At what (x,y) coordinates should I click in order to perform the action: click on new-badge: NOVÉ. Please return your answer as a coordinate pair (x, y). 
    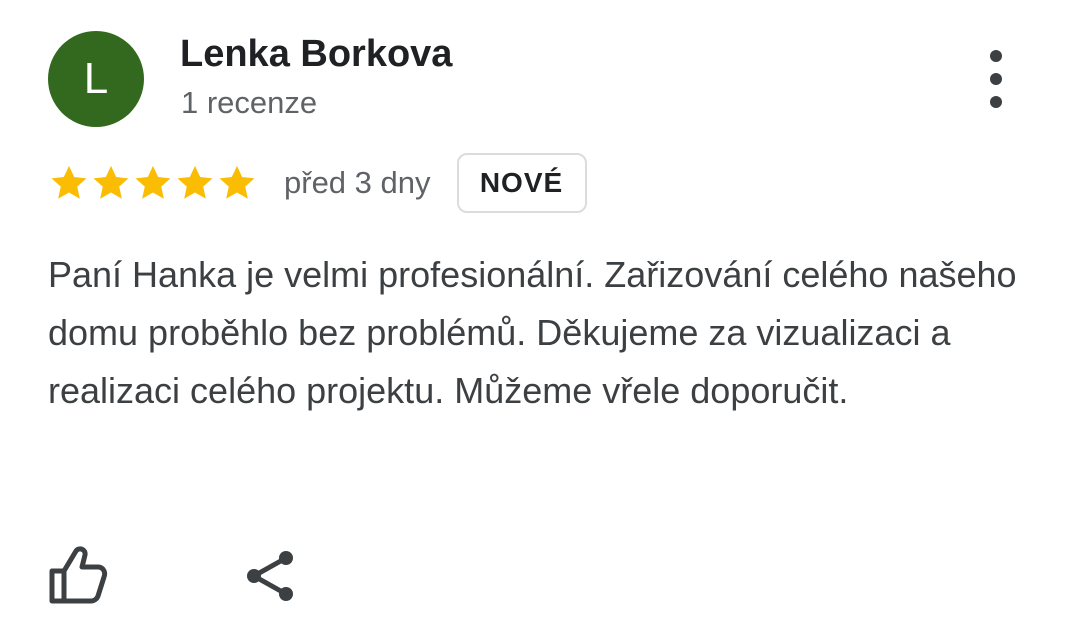
    Looking at the image, I should click on (521, 183).